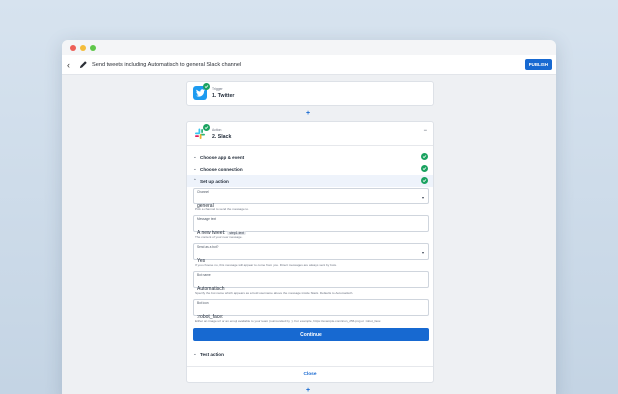 Image resolution: width=618 pixels, height=394 pixels. What do you see at coordinates (214, 181) in the screenshot?
I see `section-label: Set up action` at bounding box center [214, 181].